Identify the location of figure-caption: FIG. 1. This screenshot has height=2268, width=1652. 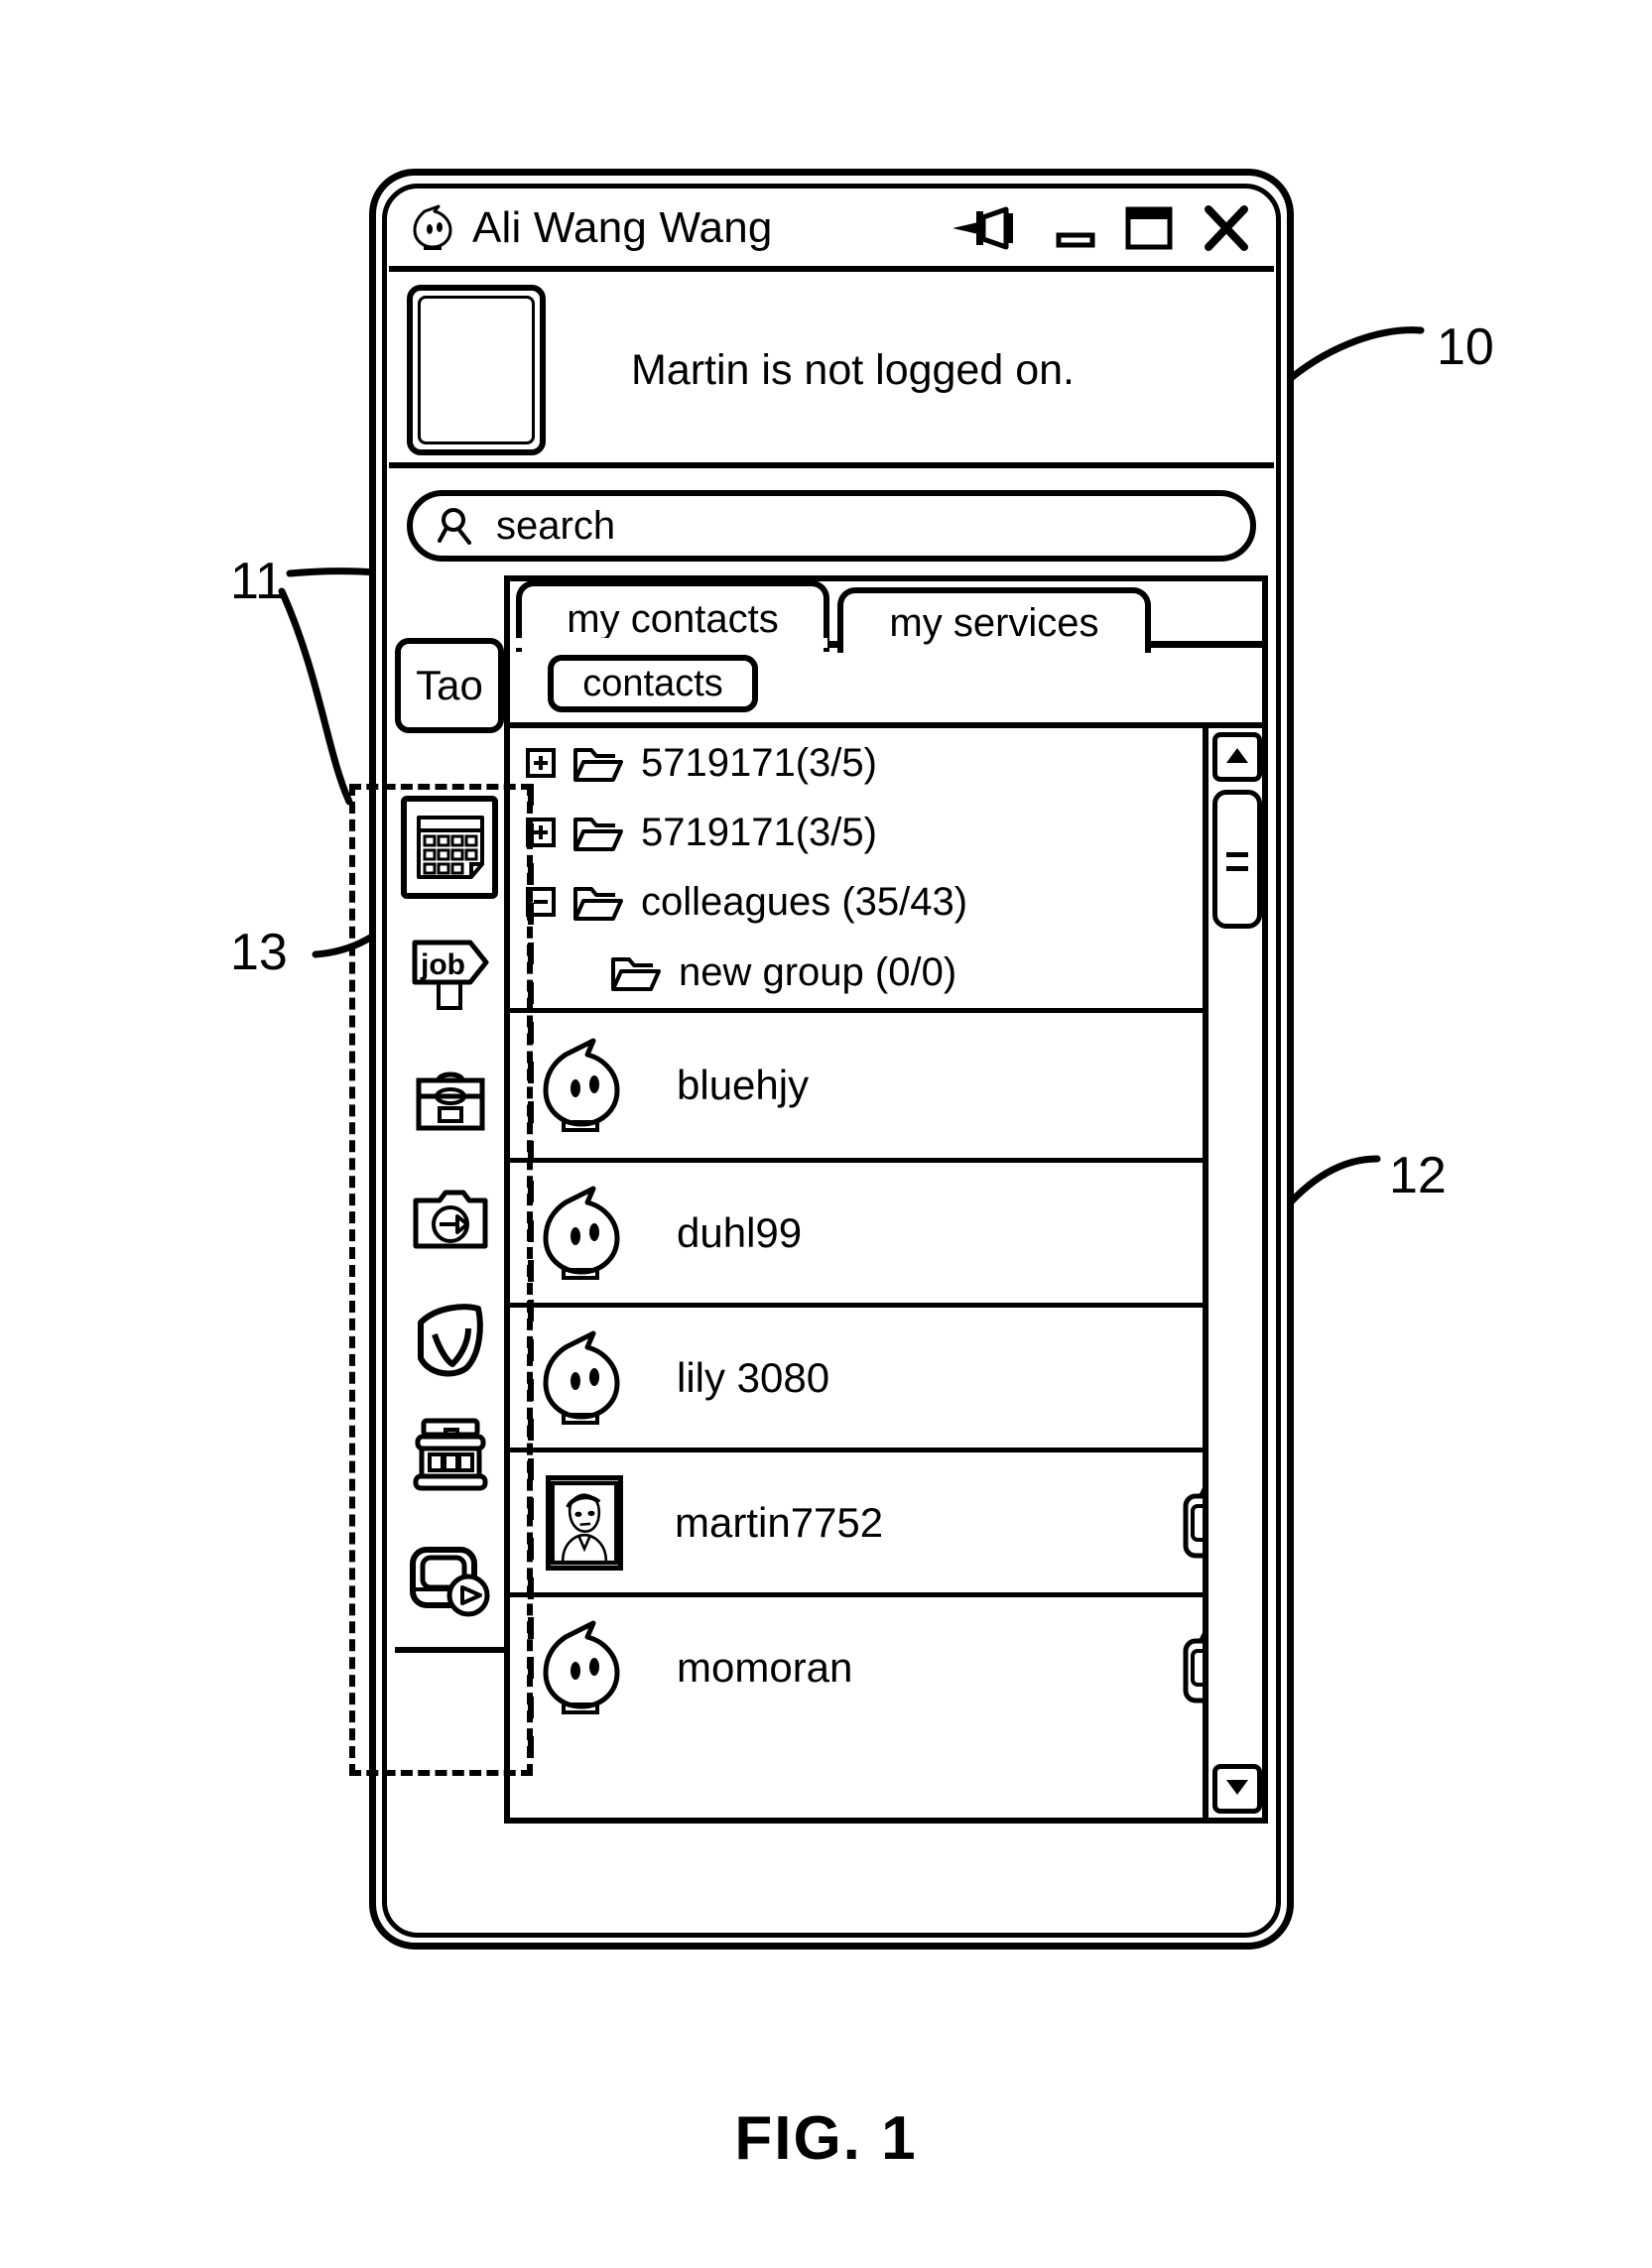
(826, 2138).